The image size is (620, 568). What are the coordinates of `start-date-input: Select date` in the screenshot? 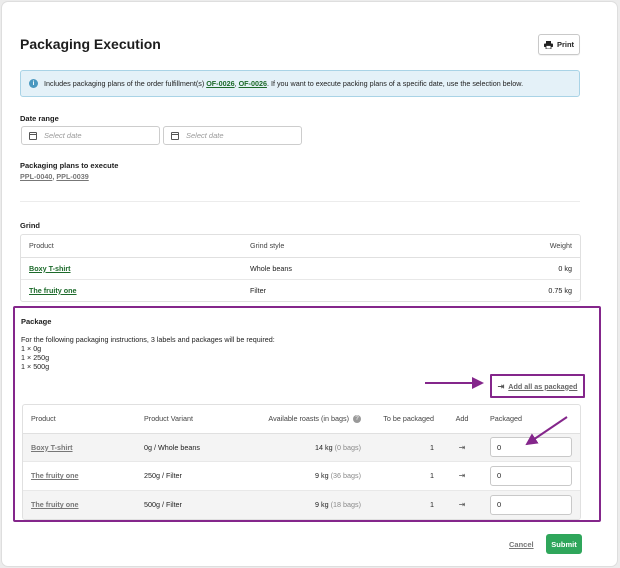 It's located at (90, 135).